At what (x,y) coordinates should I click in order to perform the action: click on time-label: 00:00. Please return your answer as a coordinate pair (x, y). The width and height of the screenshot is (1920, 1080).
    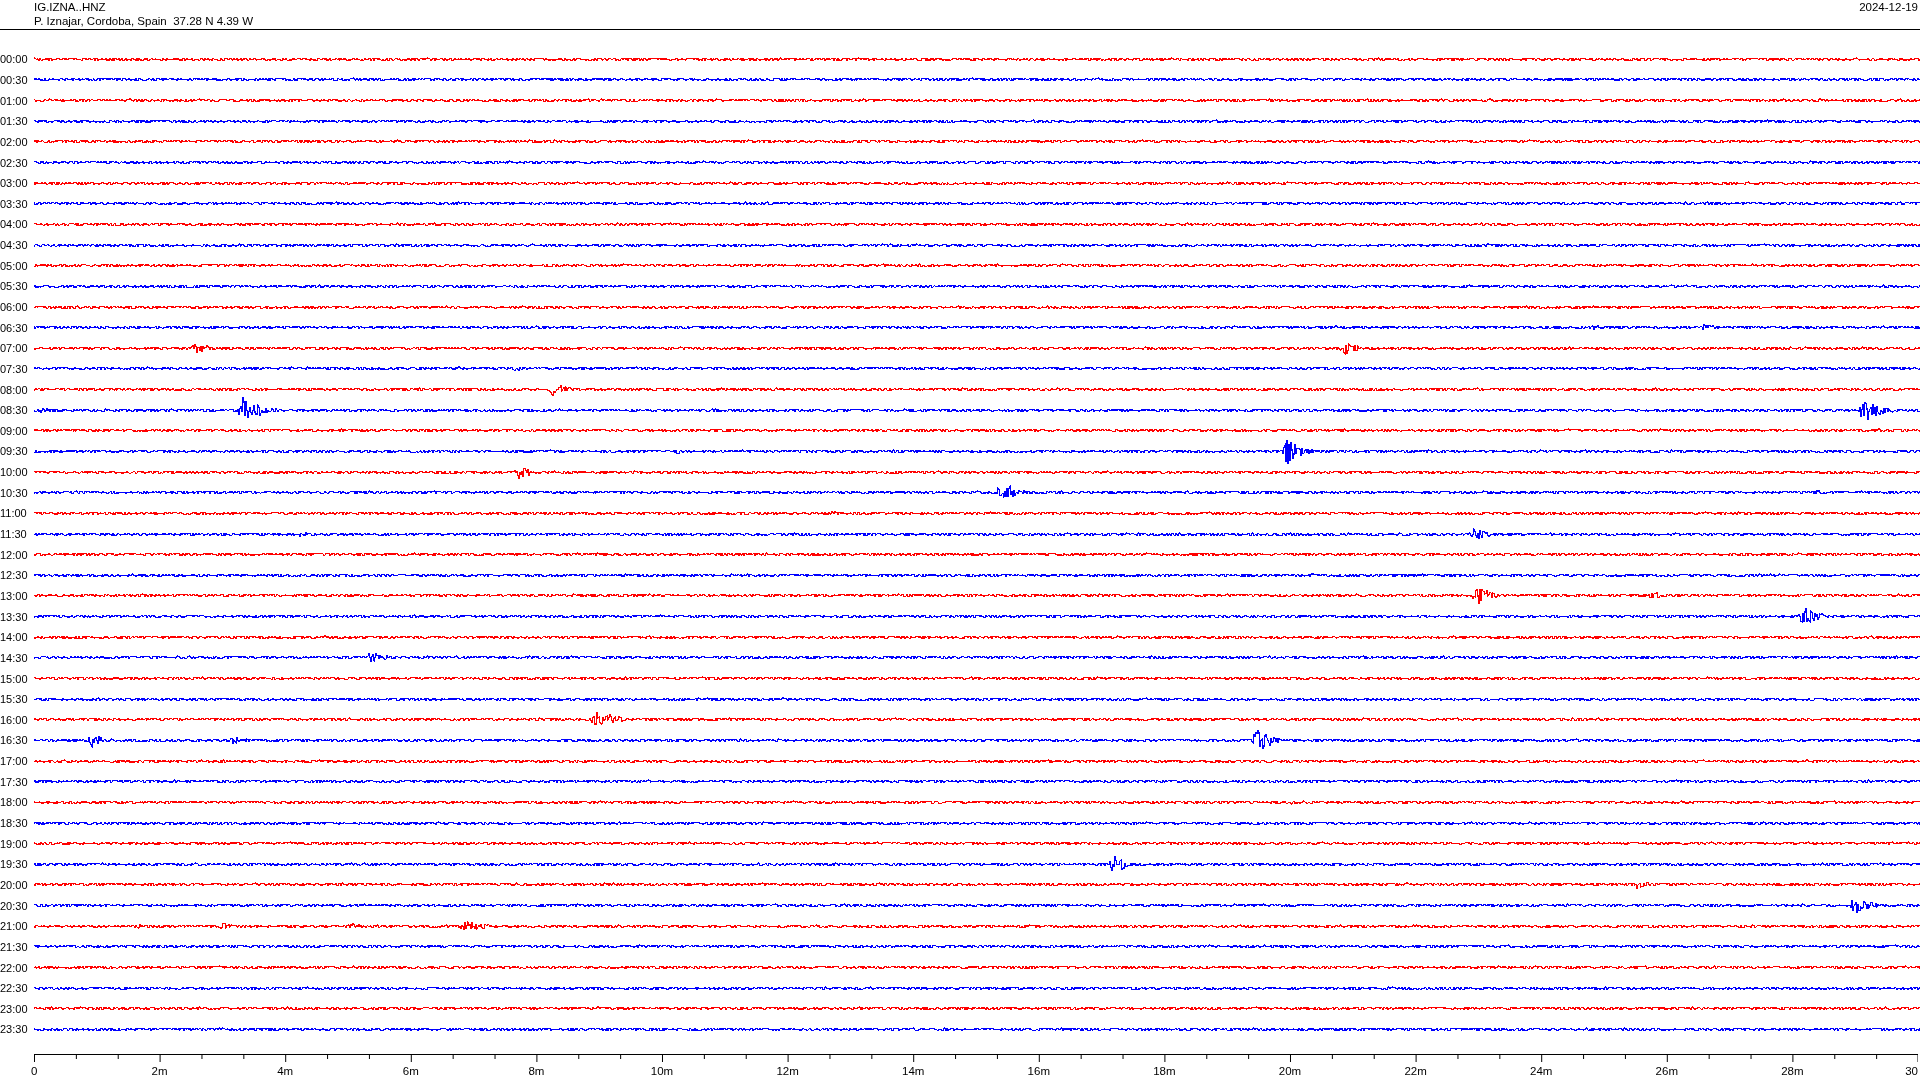
    Looking at the image, I should click on (14, 59).